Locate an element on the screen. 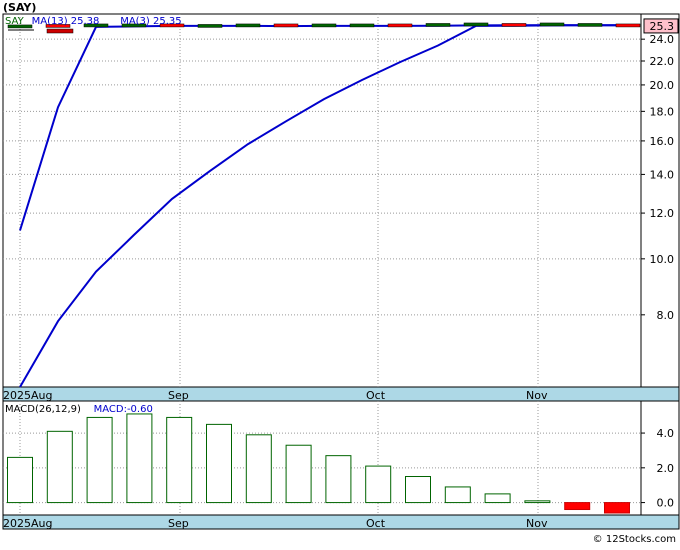 The width and height of the screenshot is (680, 550). y-tick-label: 18.0 is located at coordinates (662, 111).